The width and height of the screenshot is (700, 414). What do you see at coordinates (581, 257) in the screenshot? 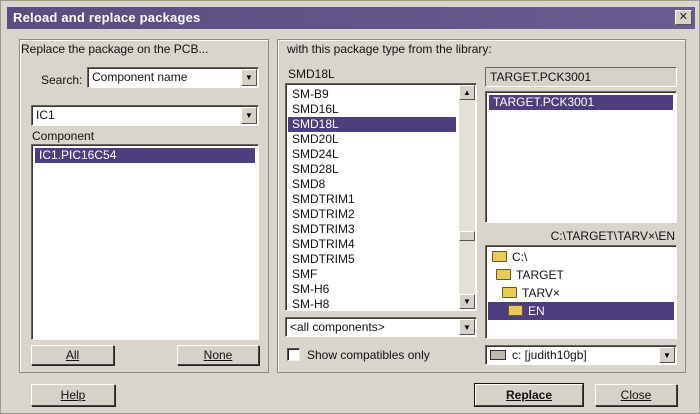
I see `folder-item: C:\` at bounding box center [581, 257].